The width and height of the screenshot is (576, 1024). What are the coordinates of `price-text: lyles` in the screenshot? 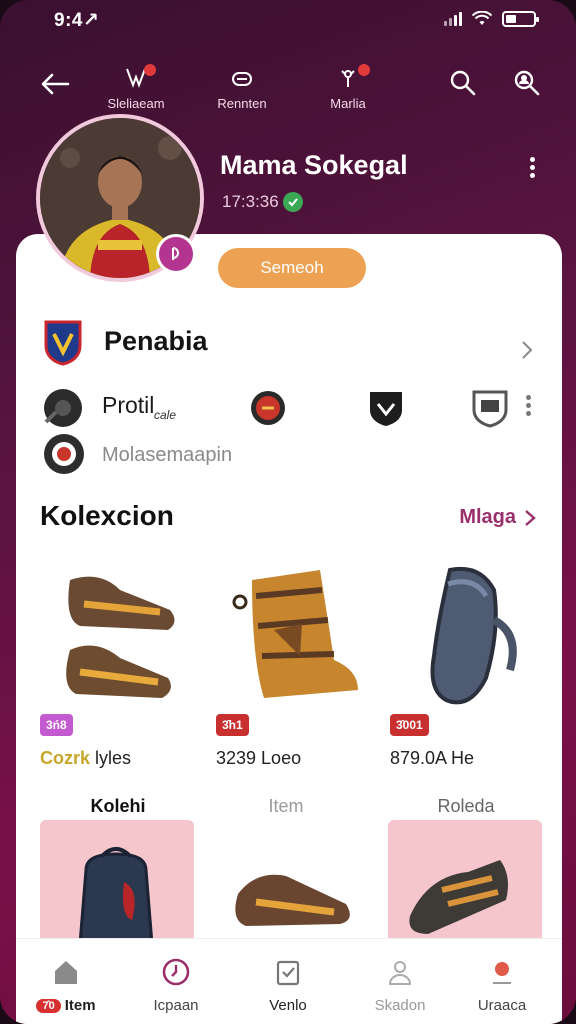 It's located at (113, 758).